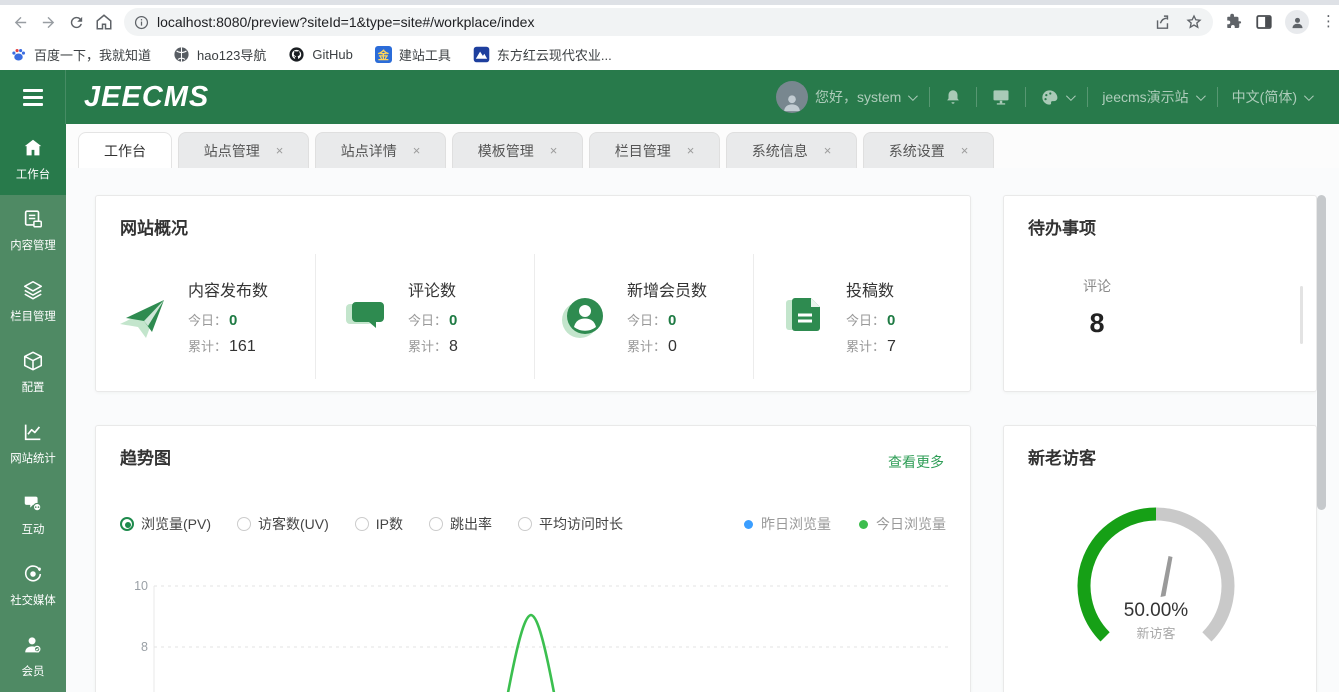 This screenshot has width=1339, height=692. Describe the element at coordinates (33, 504) in the screenshot. I see `chat-bubbles-icon` at that location.